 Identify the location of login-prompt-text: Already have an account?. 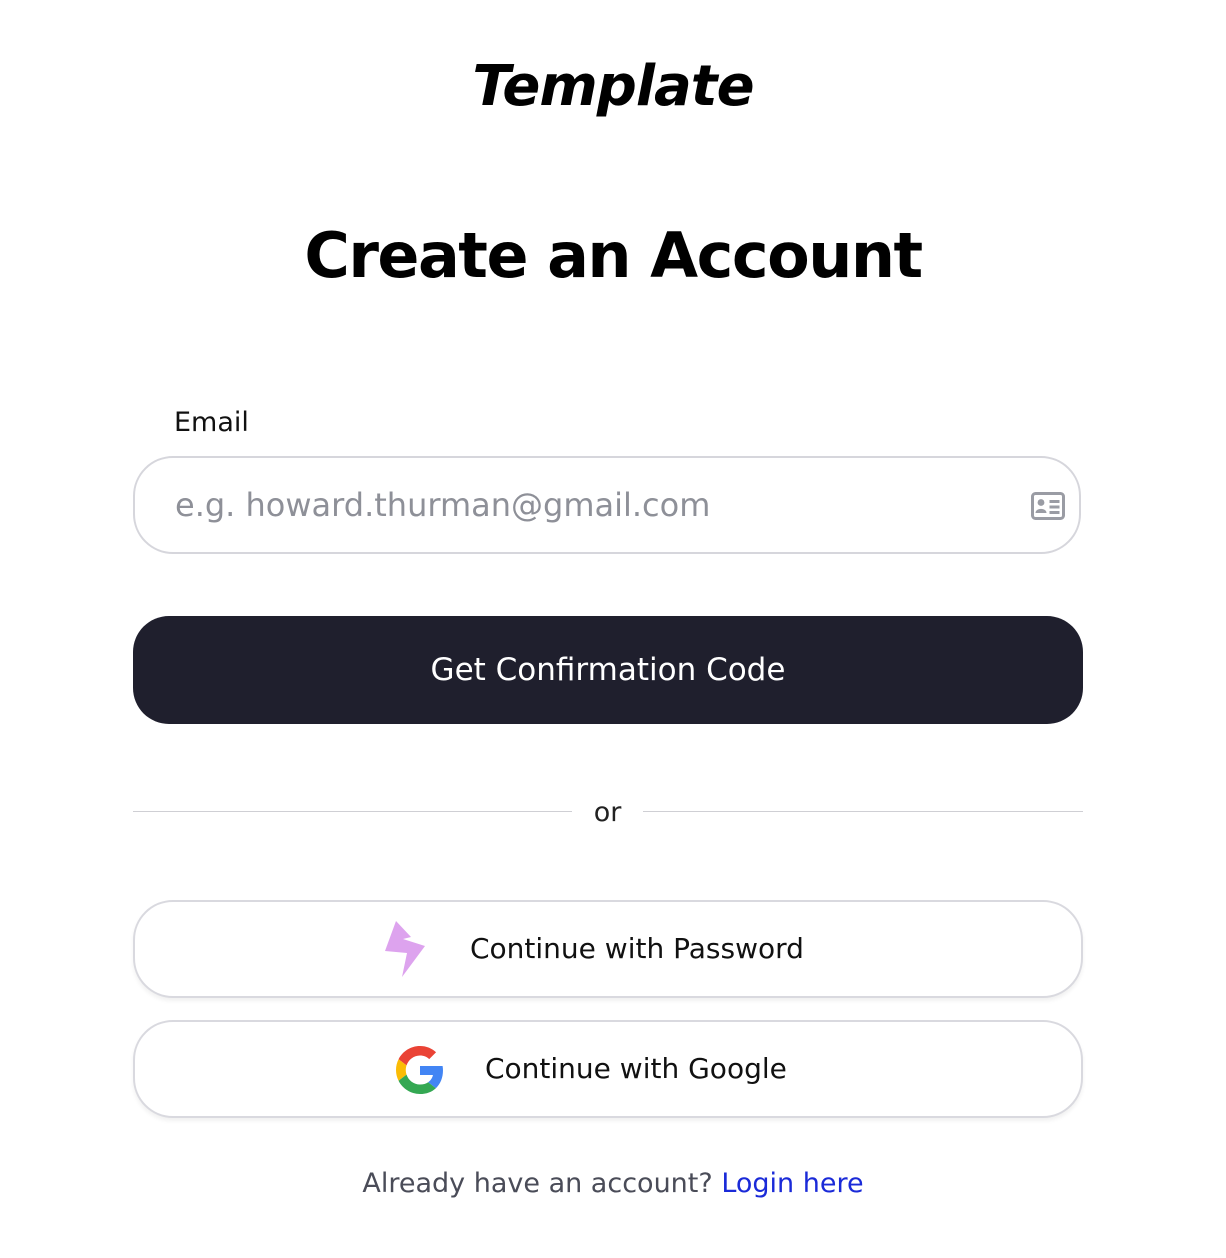
(537, 1183).